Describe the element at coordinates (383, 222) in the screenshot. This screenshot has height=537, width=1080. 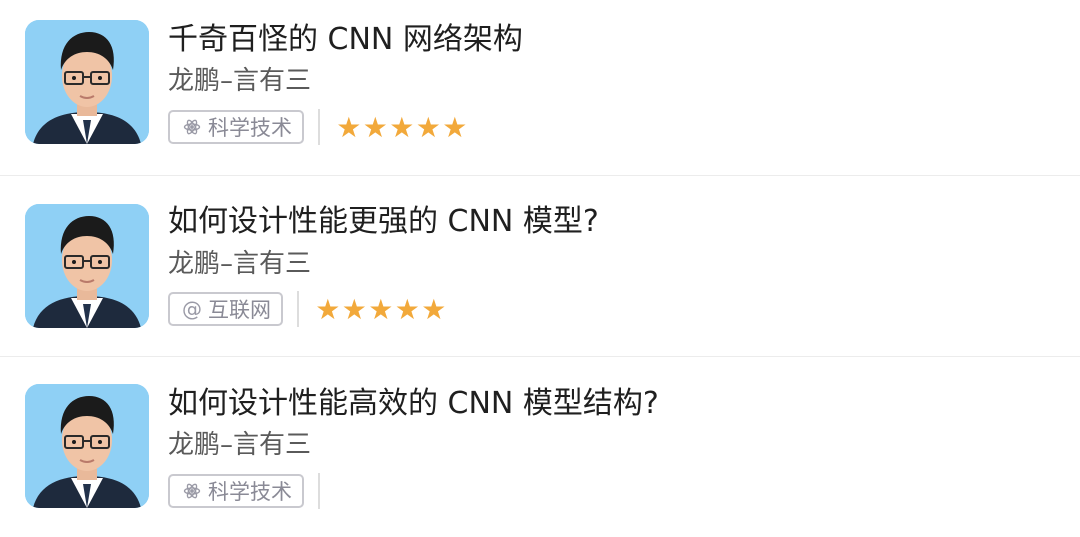
I see `article-title: 如何设计性能更强的 CNN 模型?` at that location.